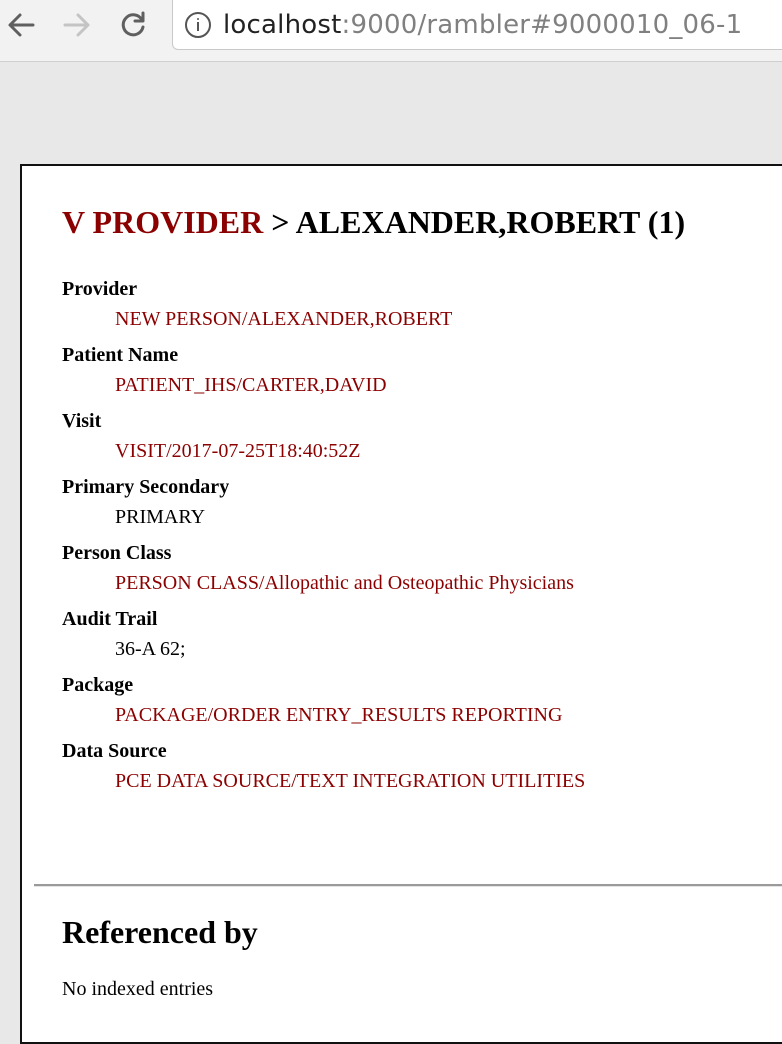 This screenshot has height=1044, width=782. What do you see at coordinates (98, 685) in the screenshot?
I see `field-label: Package` at bounding box center [98, 685].